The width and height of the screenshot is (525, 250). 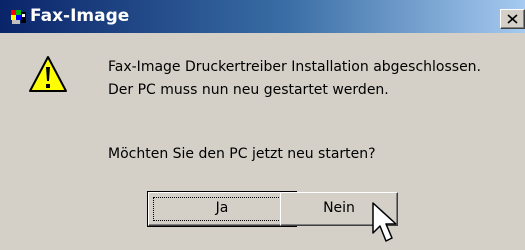 I want to click on close-button, so click(x=512, y=19).